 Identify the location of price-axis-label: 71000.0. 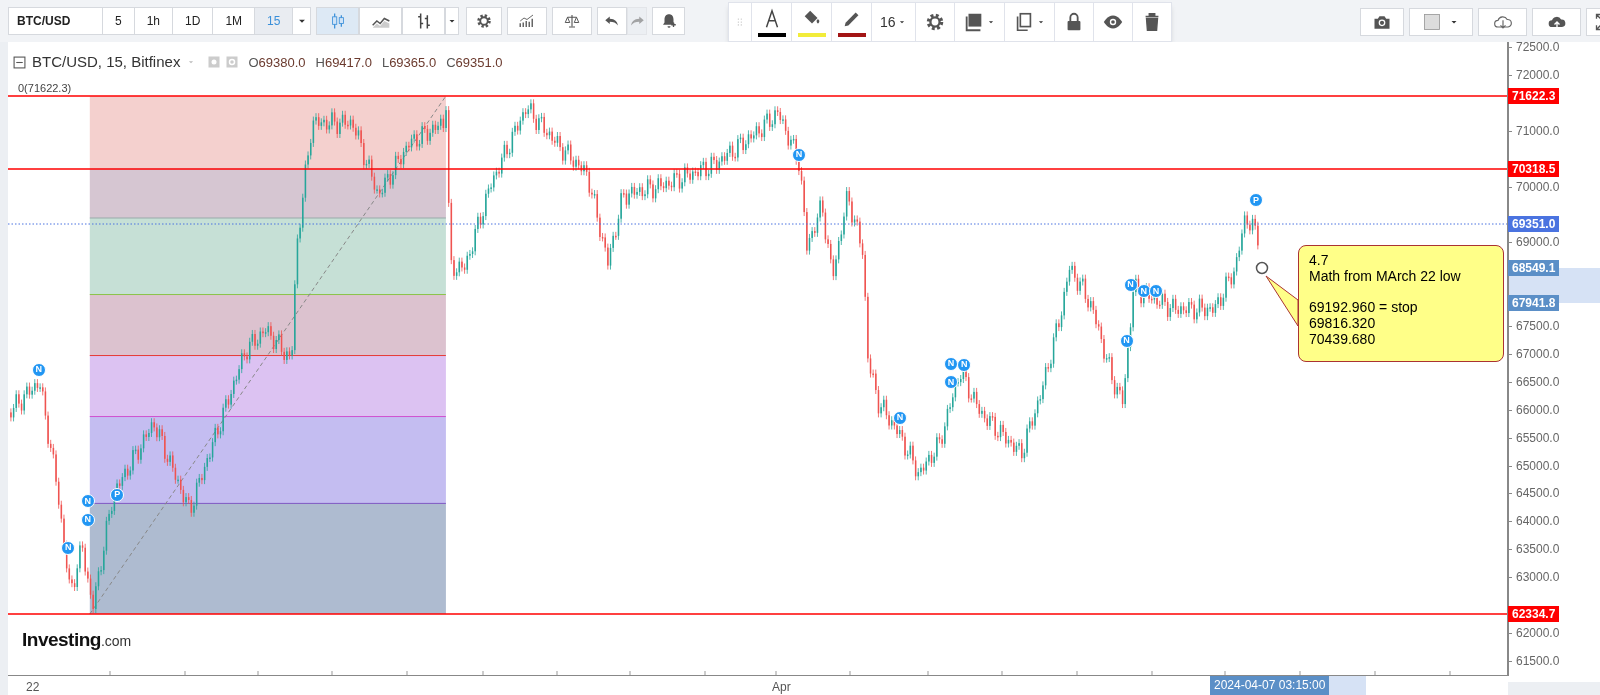
(1538, 130).